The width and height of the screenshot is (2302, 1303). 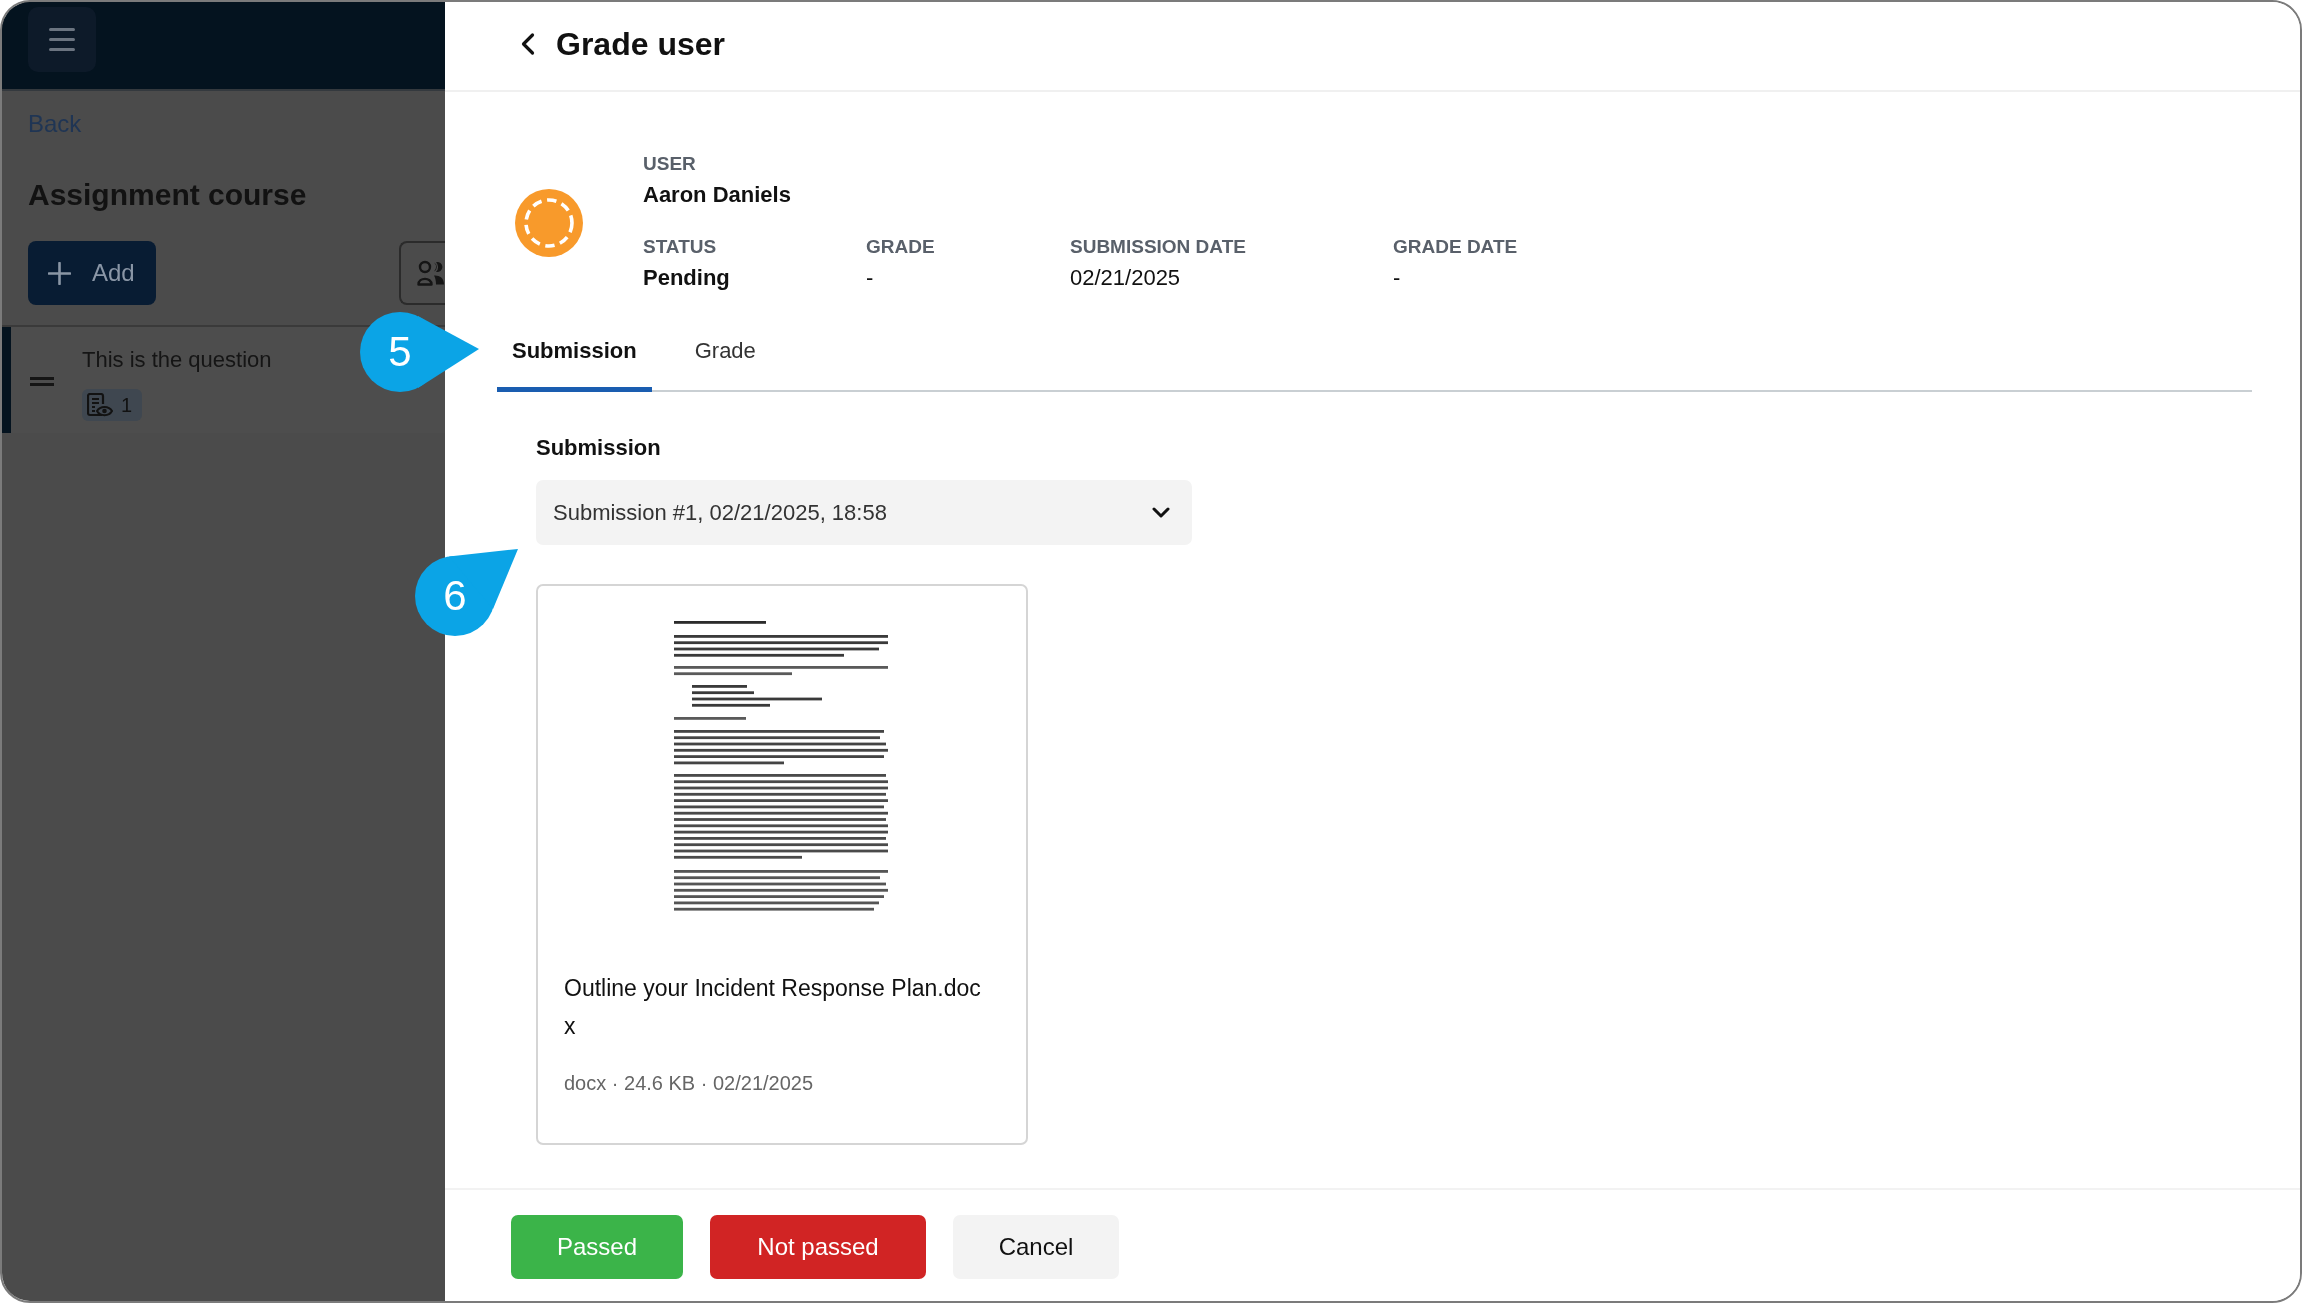 I want to click on plus-icon, so click(x=59, y=273).